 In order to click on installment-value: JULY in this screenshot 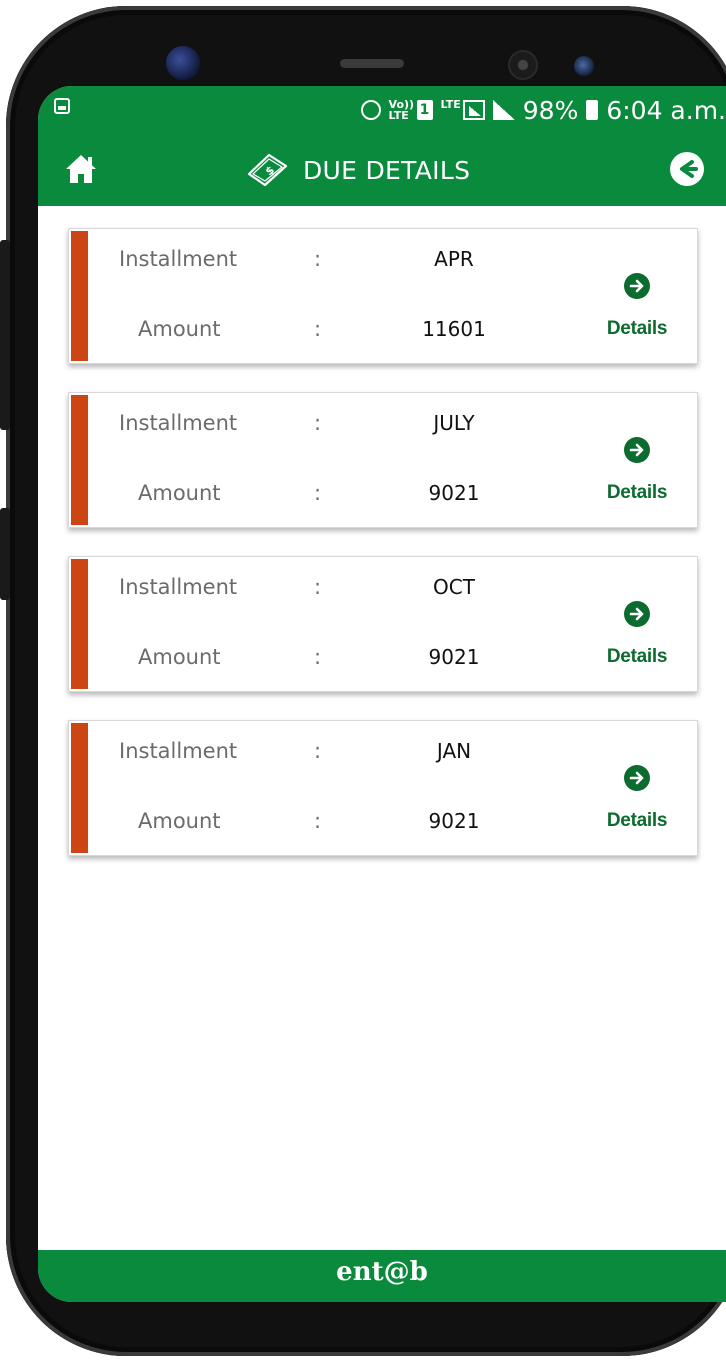, I will do `click(454, 423)`.